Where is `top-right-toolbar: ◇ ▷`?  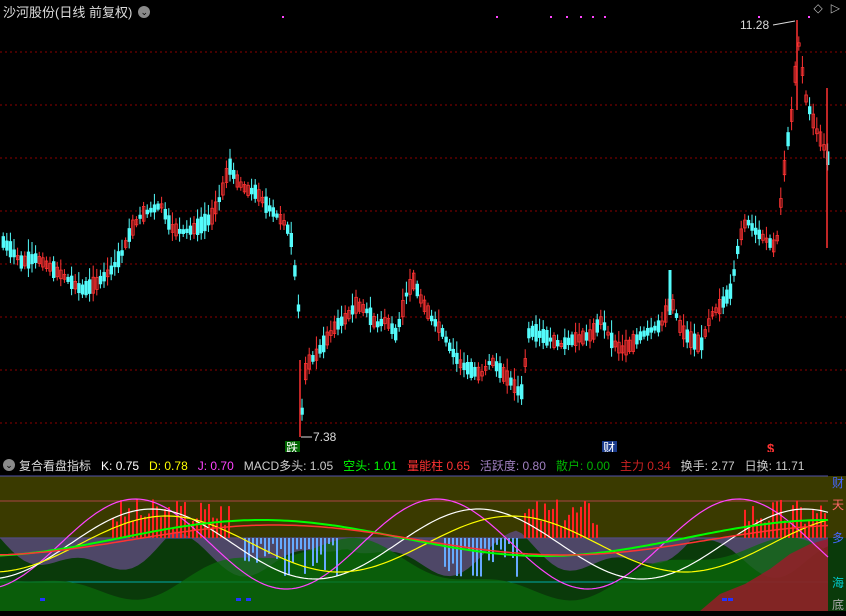 top-right-toolbar: ◇ ▷ is located at coordinates (827, 8).